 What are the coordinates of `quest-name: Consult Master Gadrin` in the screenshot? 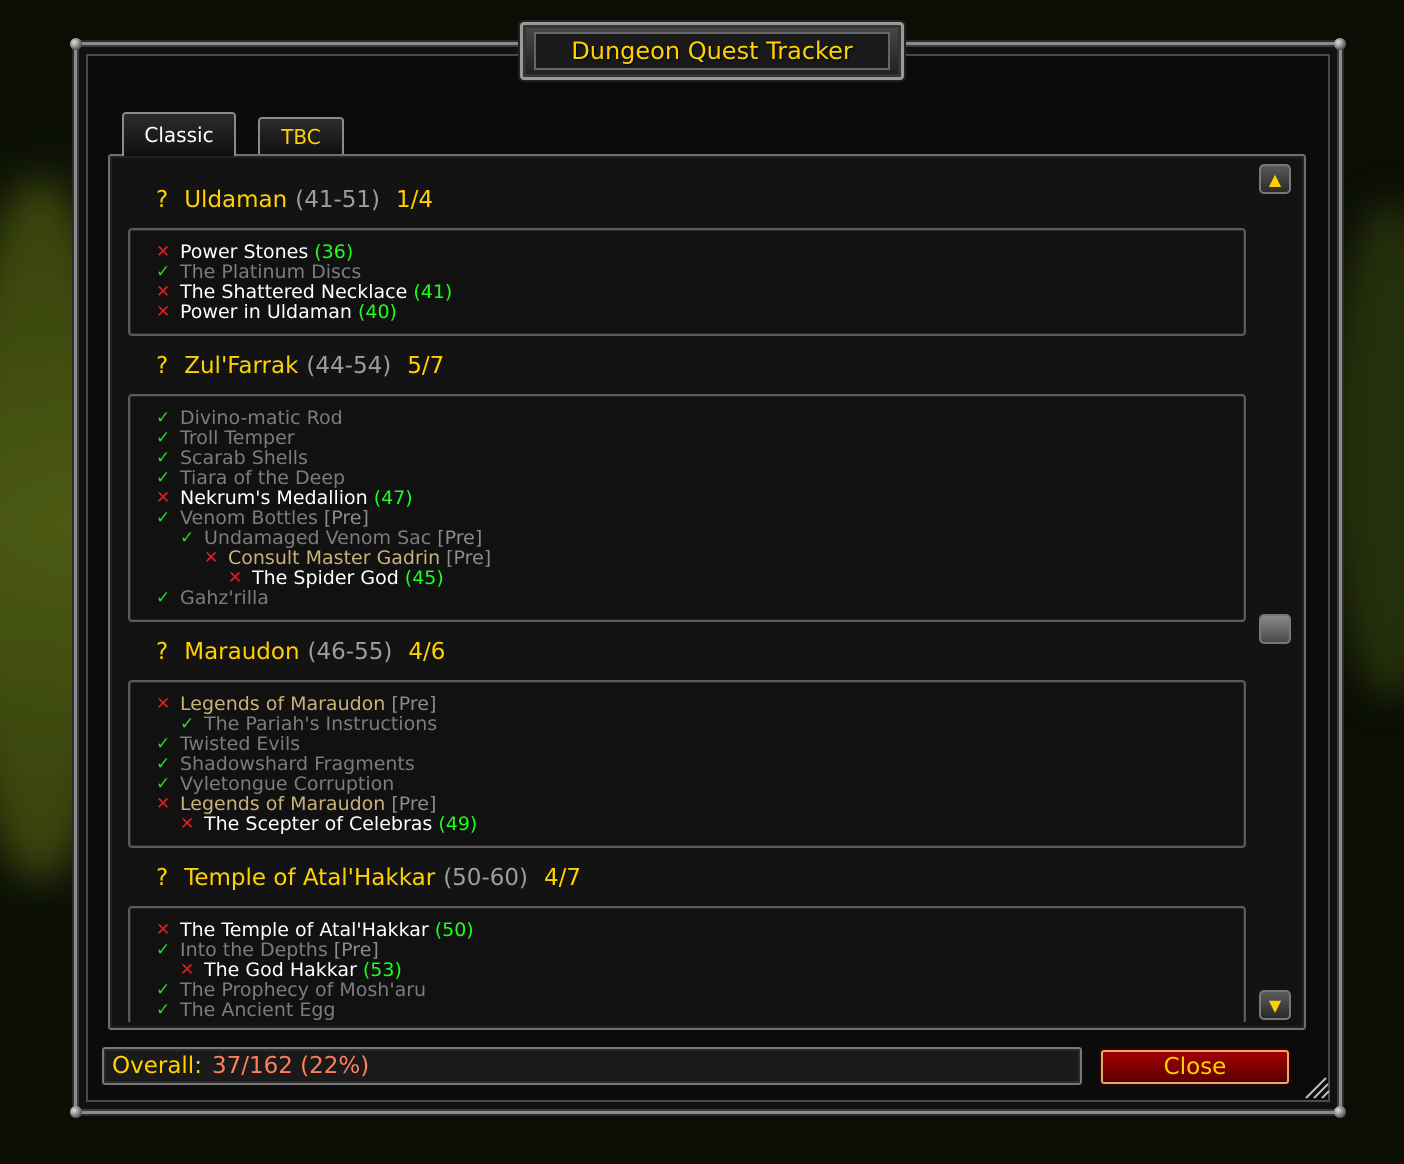 It's located at (334, 558).